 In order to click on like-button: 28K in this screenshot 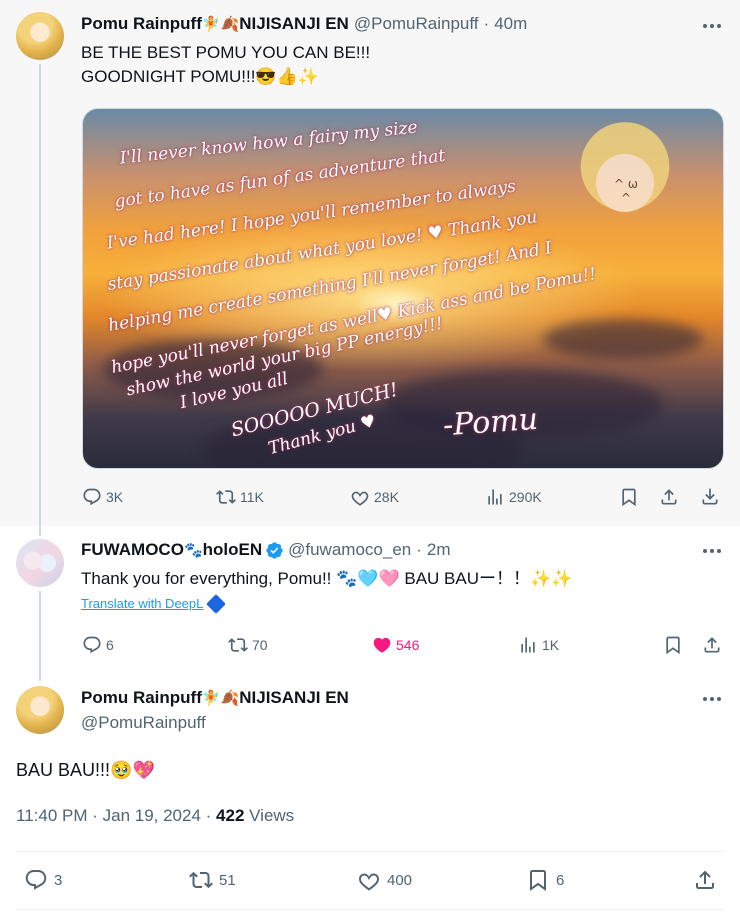, I will do `click(374, 497)`.